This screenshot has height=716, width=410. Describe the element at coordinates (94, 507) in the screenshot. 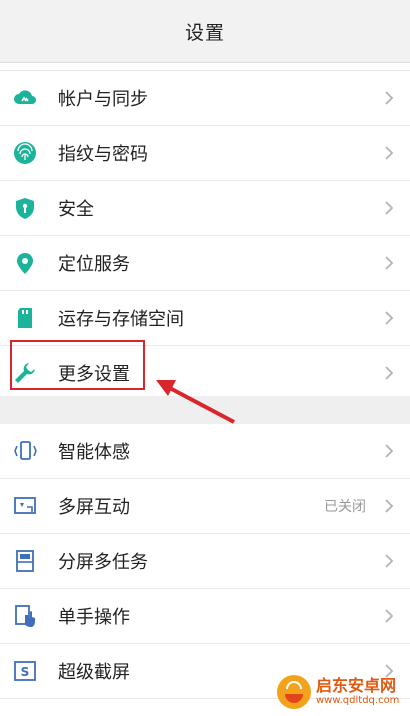

I see `settings-item-label: 多屏互动` at that location.